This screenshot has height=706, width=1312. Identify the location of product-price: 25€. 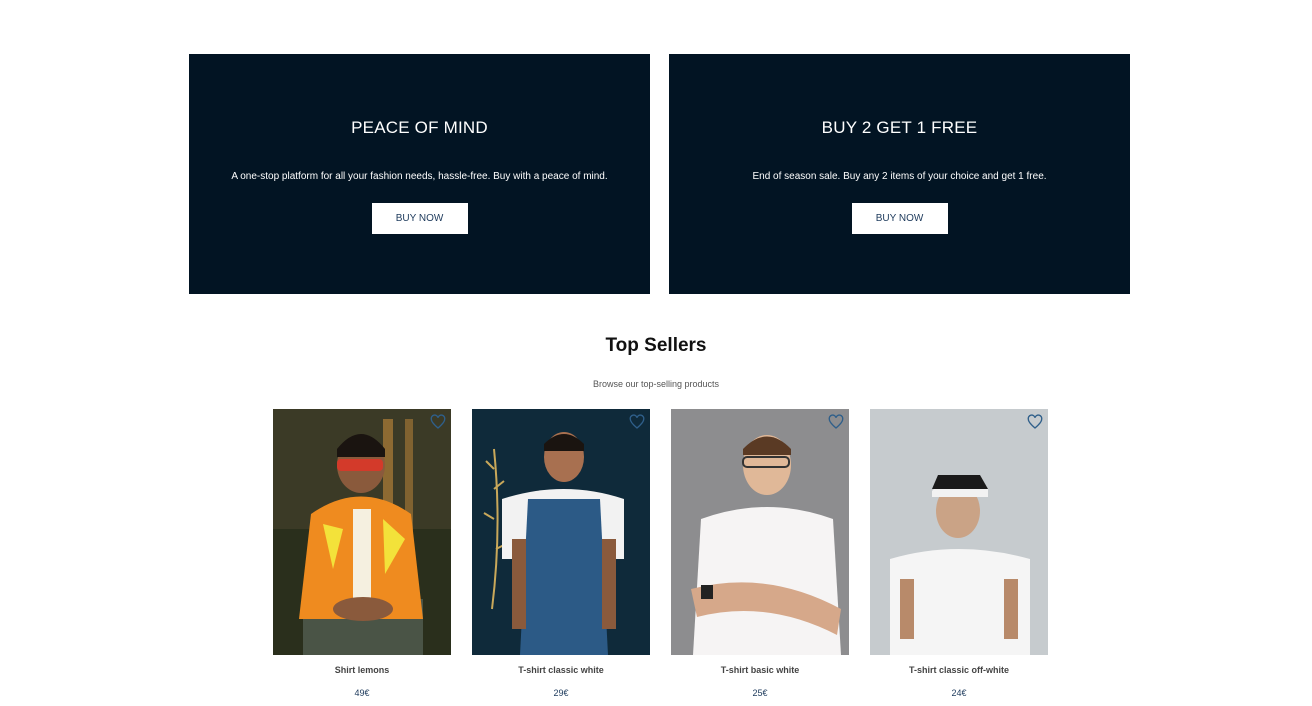
(760, 693).